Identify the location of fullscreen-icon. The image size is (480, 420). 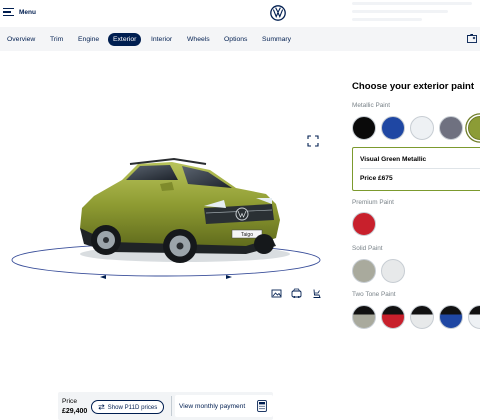
(313, 141).